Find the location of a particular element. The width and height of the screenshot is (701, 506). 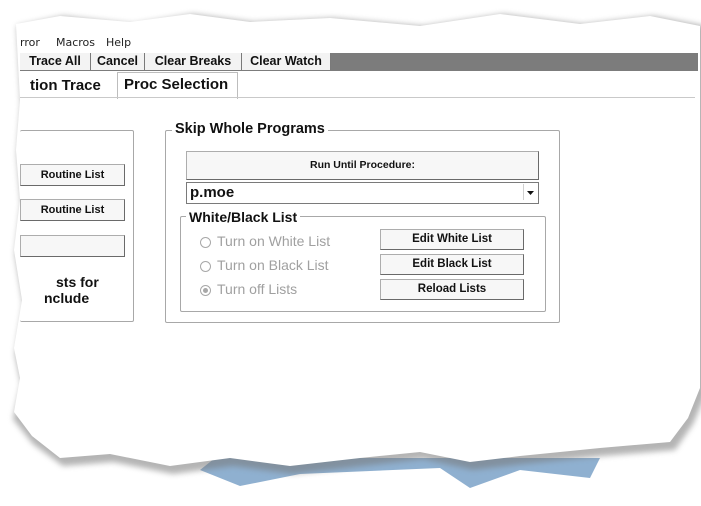

radio-turn-off-lists-dot is located at coordinates (205, 290).